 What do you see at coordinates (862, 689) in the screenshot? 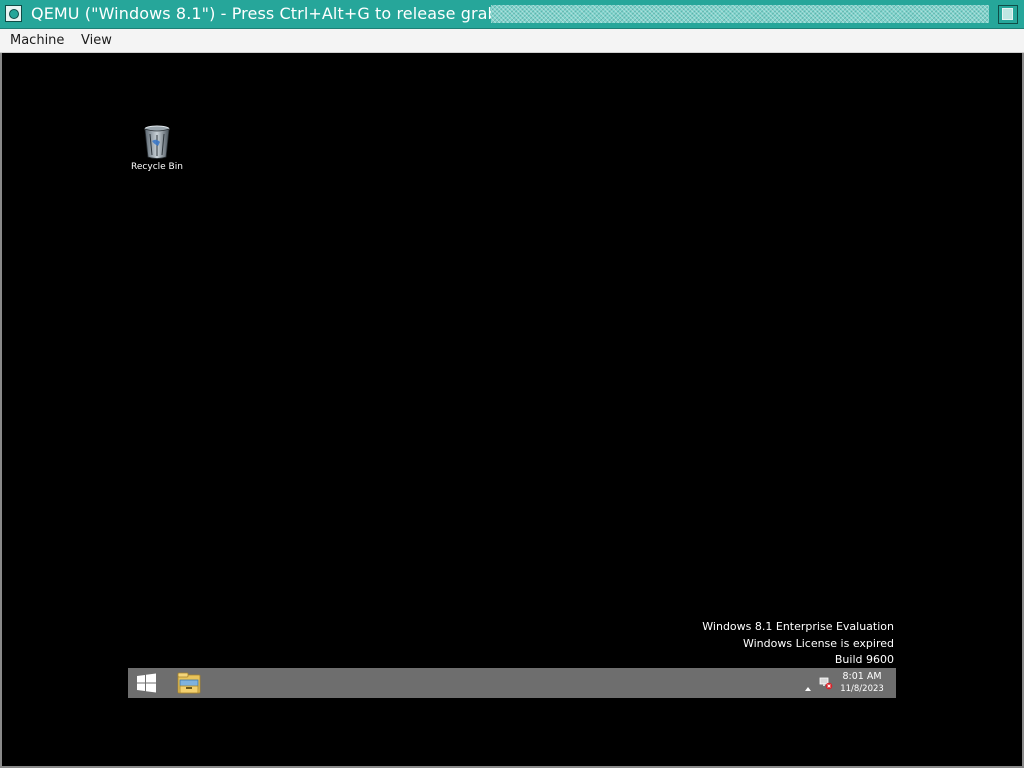
I see `clock-date: 11/8/2023` at bounding box center [862, 689].